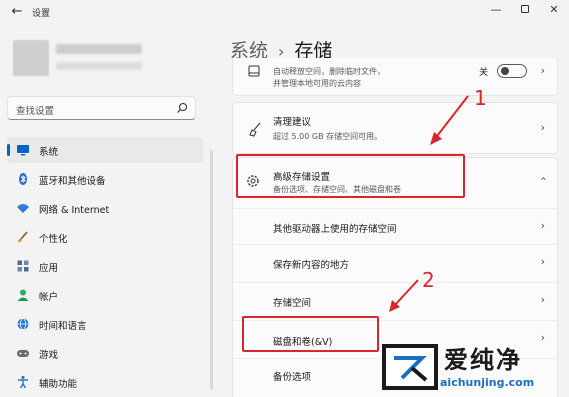  I want to click on brush-icon, so click(23, 237).